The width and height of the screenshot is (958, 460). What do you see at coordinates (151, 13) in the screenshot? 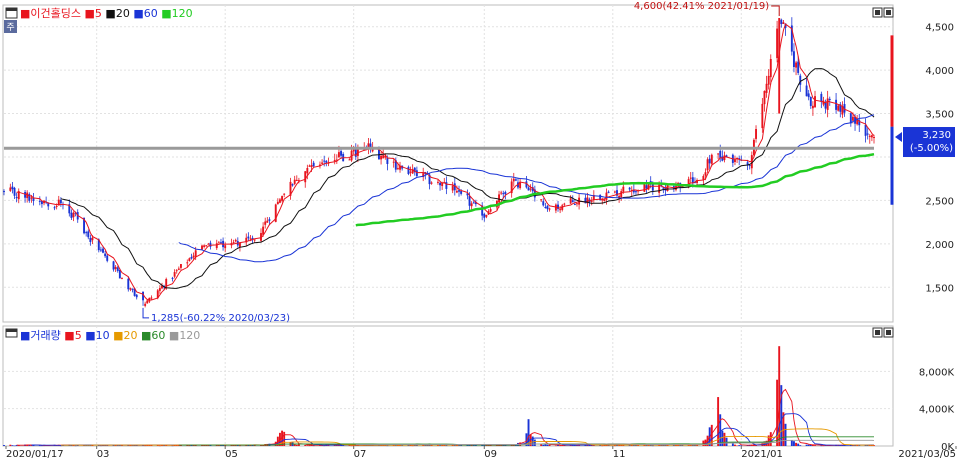
I see `price-legend-ma60: 60` at bounding box center [151, 13].